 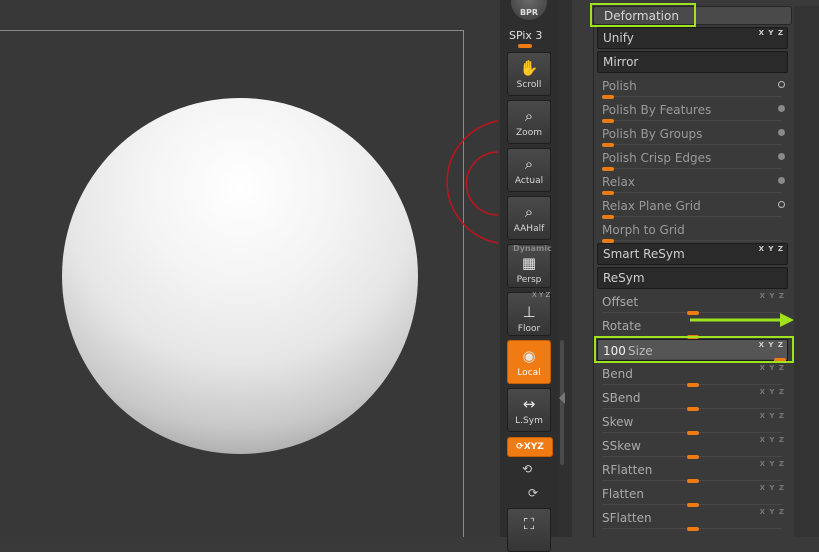 I want to click on frame-button: ⛶, so click(x=529, y=530).